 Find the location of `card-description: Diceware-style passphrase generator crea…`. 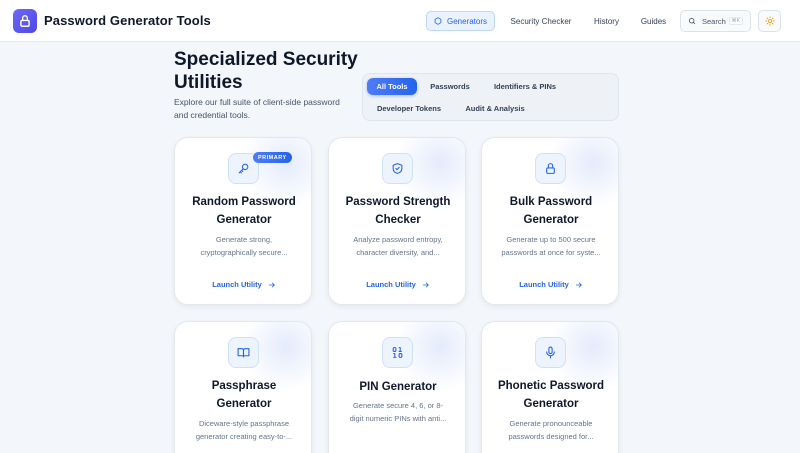

card-description: Diceware-style passphrase generator crea… is located at coordinates (244, 430).